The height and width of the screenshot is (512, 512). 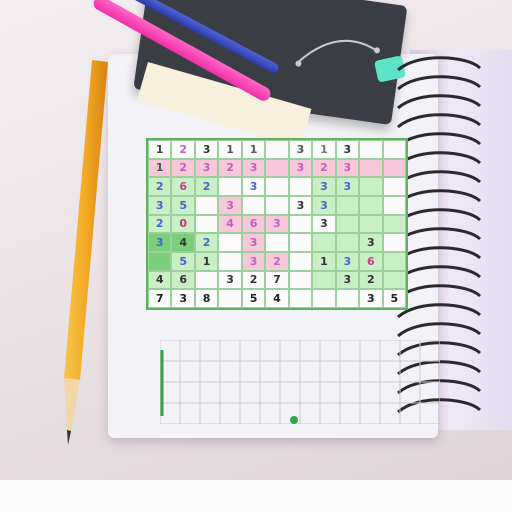 What do you see at coordinates (206, 298) in the screenshot?
I see `grid-cell: 8` at bounding box center [206, 298].